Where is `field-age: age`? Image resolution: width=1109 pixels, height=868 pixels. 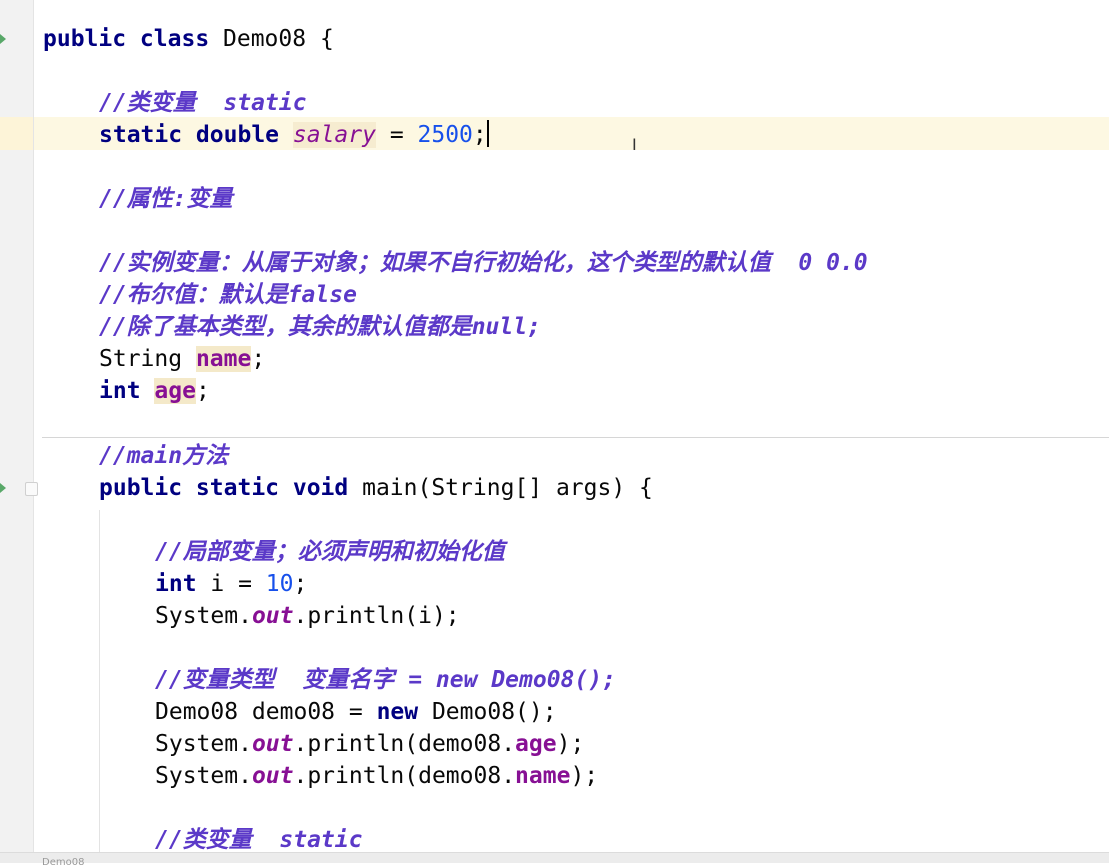 field-age: age is located at coordinates (175, 391).